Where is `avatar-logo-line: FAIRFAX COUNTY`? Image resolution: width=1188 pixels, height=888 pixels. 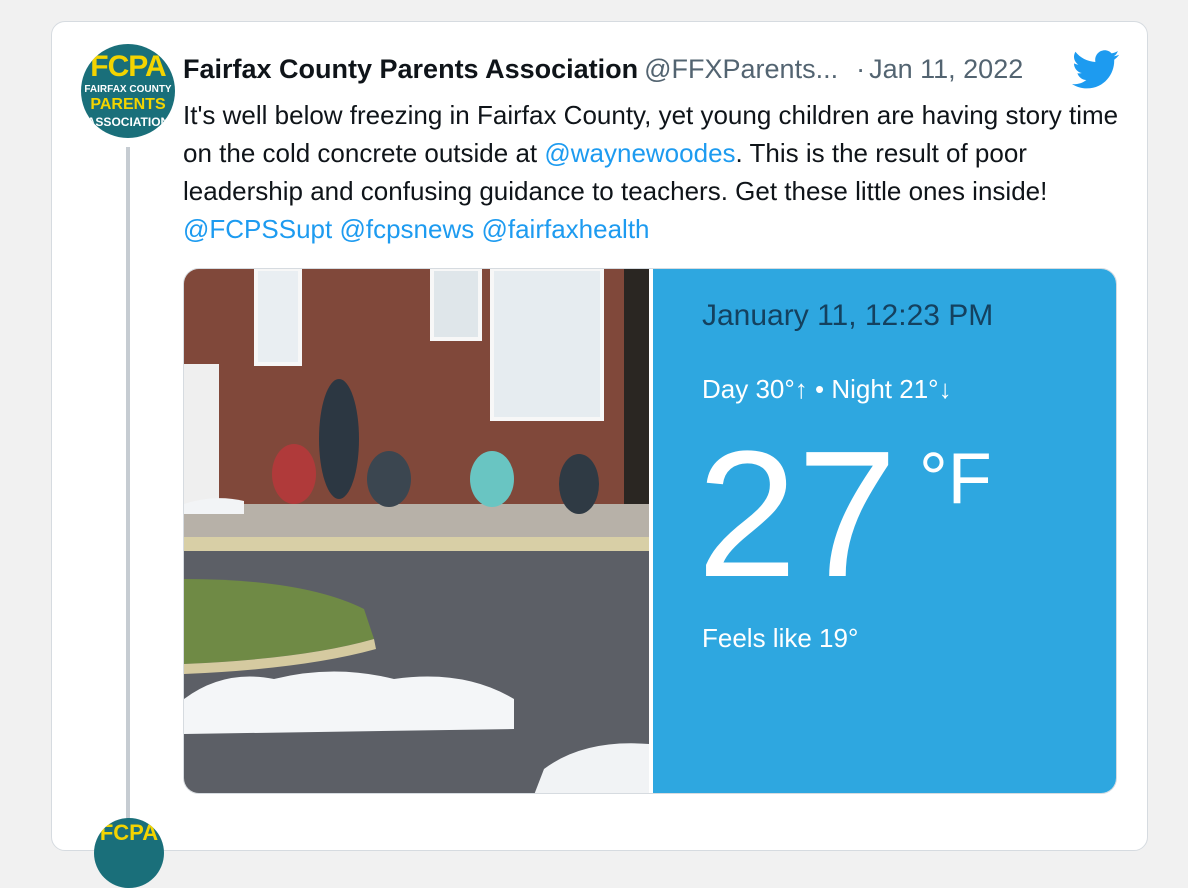 avatar-logo-line: FAIRFAX COUNTY is located at coordinates (128, 89).